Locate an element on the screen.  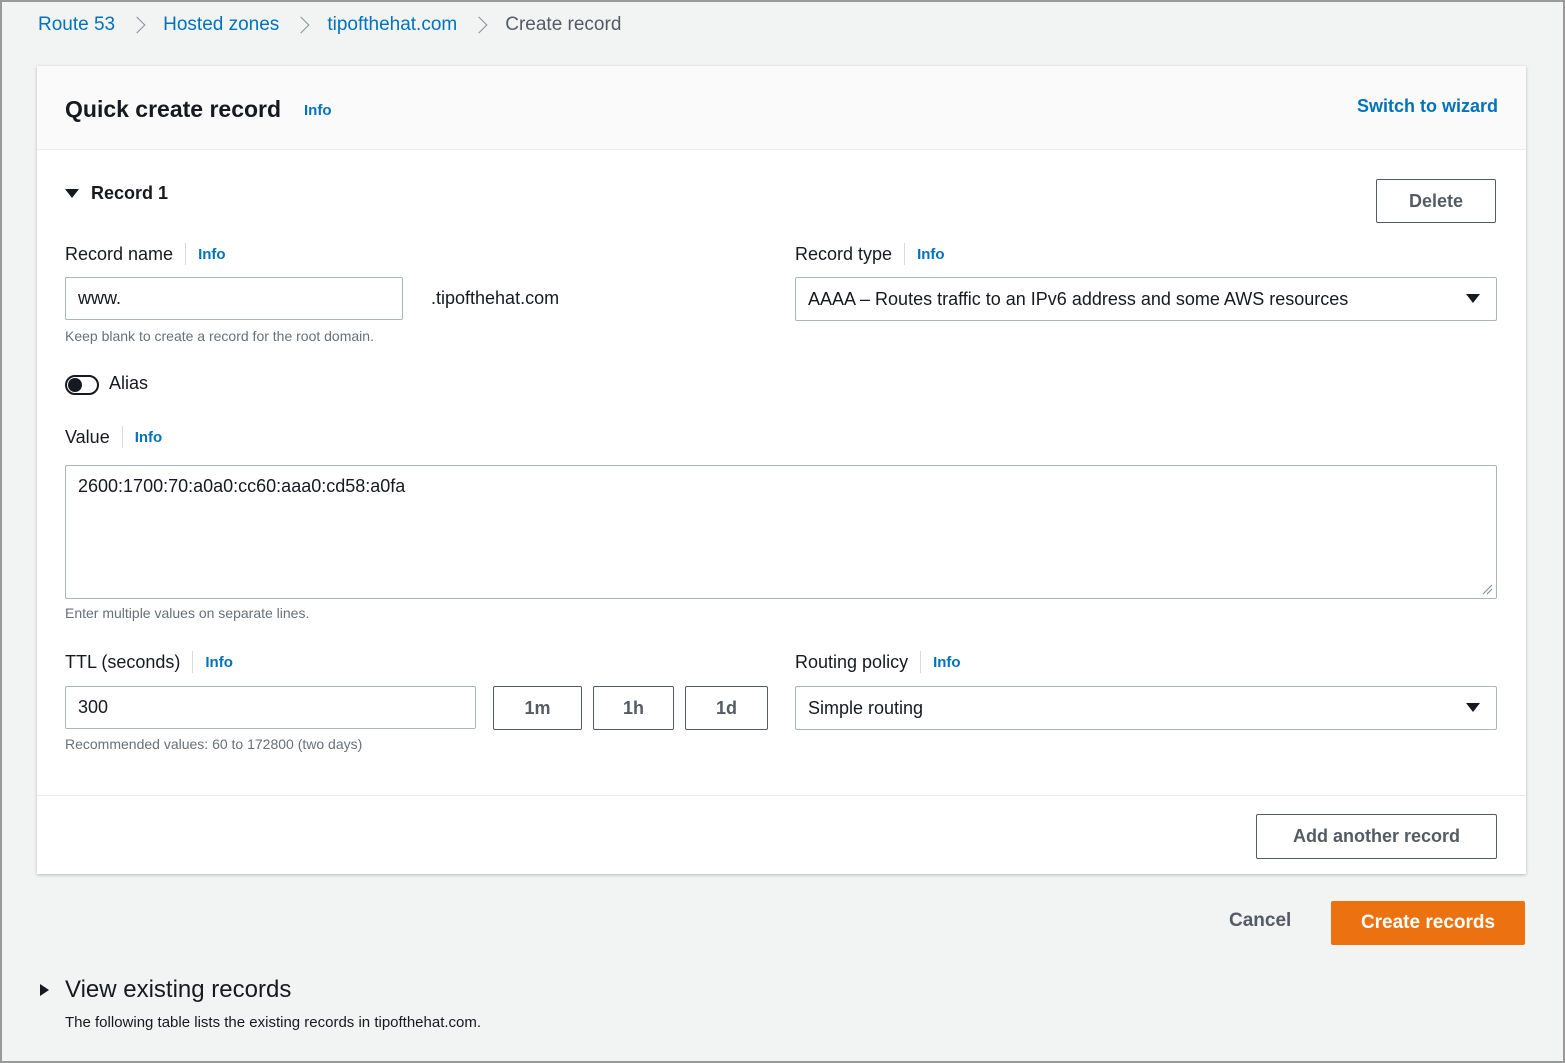
record-name-label-row: Record name Info is located at coordinates (145, 254).